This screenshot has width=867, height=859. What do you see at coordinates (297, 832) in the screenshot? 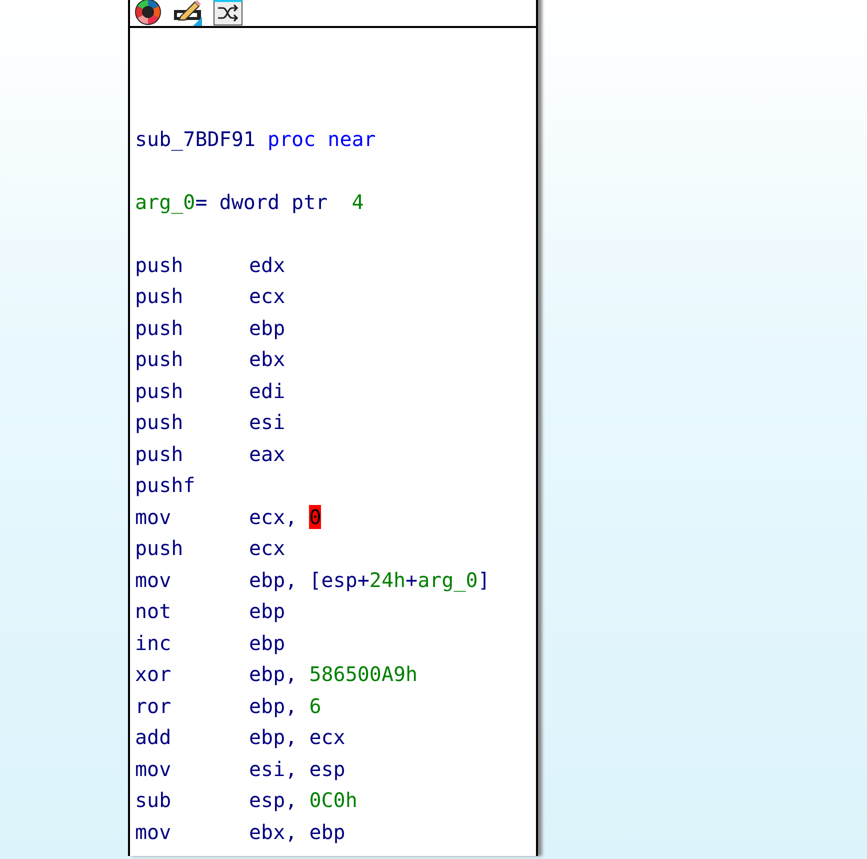
I see `operands: ebx, ebp` at bounding box center [297, 832].